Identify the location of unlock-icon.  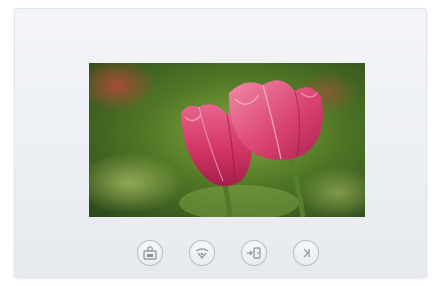
(254, 253).